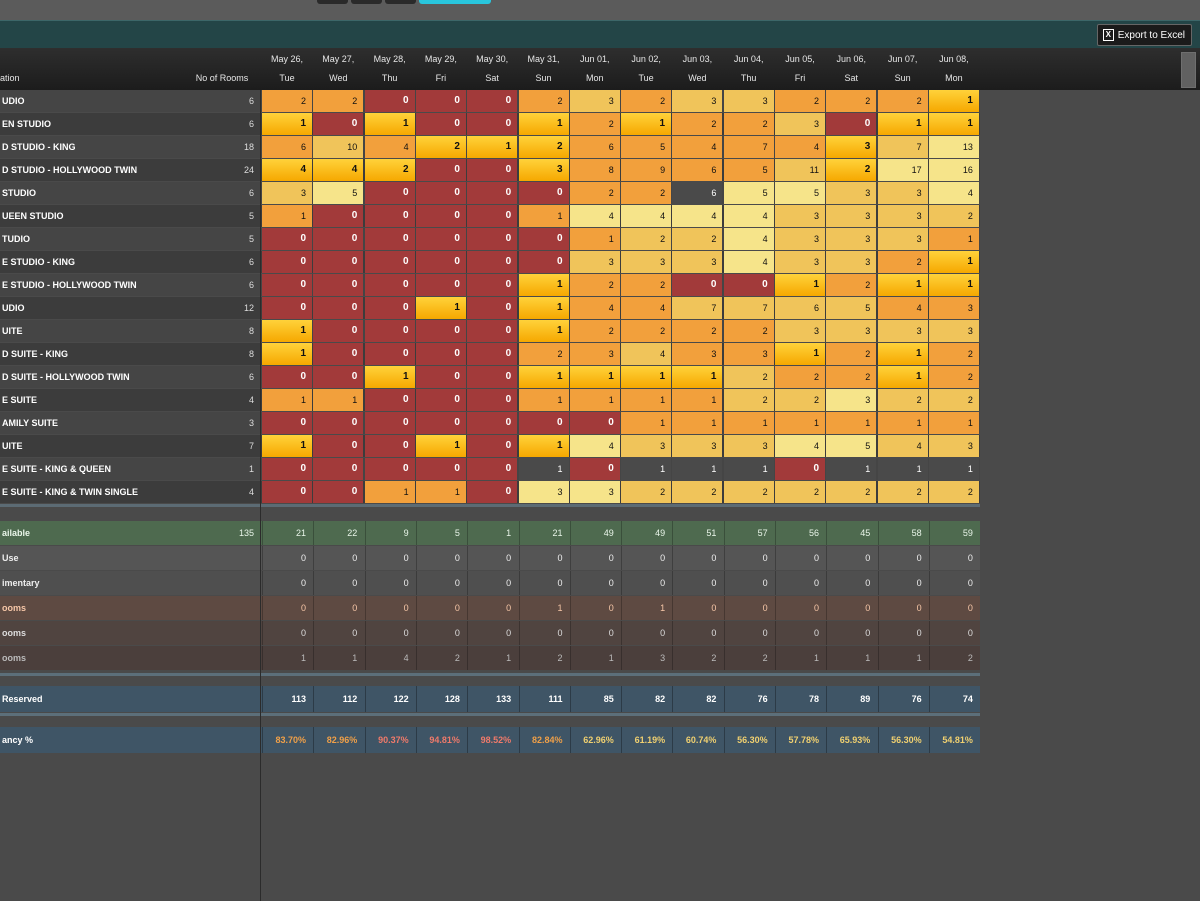 This screenshot has width=1200, height=901. Describe the element at coordinates (902, 170) in the screenshot. I see `availability-cell: 17` at that location.